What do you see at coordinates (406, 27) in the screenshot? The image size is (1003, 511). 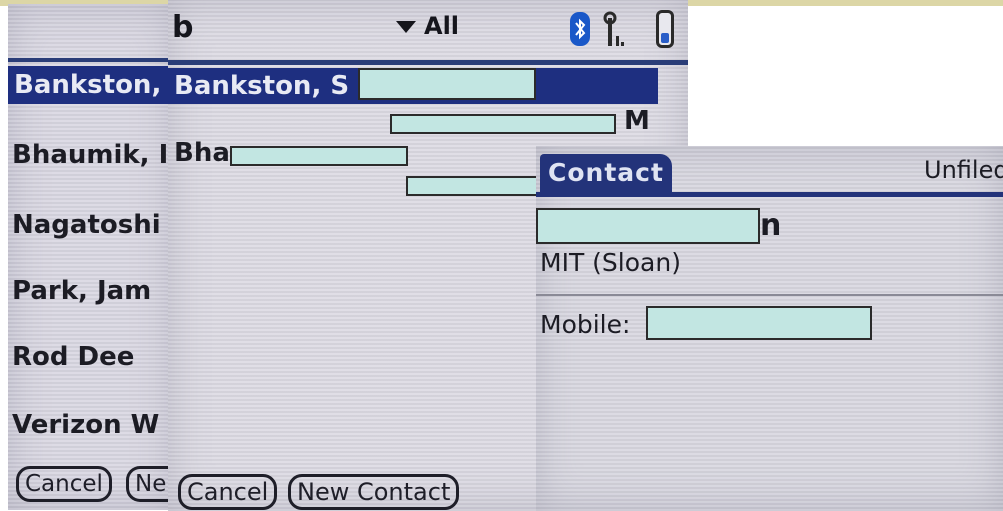 I see `dropdown-triangle-icon` at bounding box center [406, 27].